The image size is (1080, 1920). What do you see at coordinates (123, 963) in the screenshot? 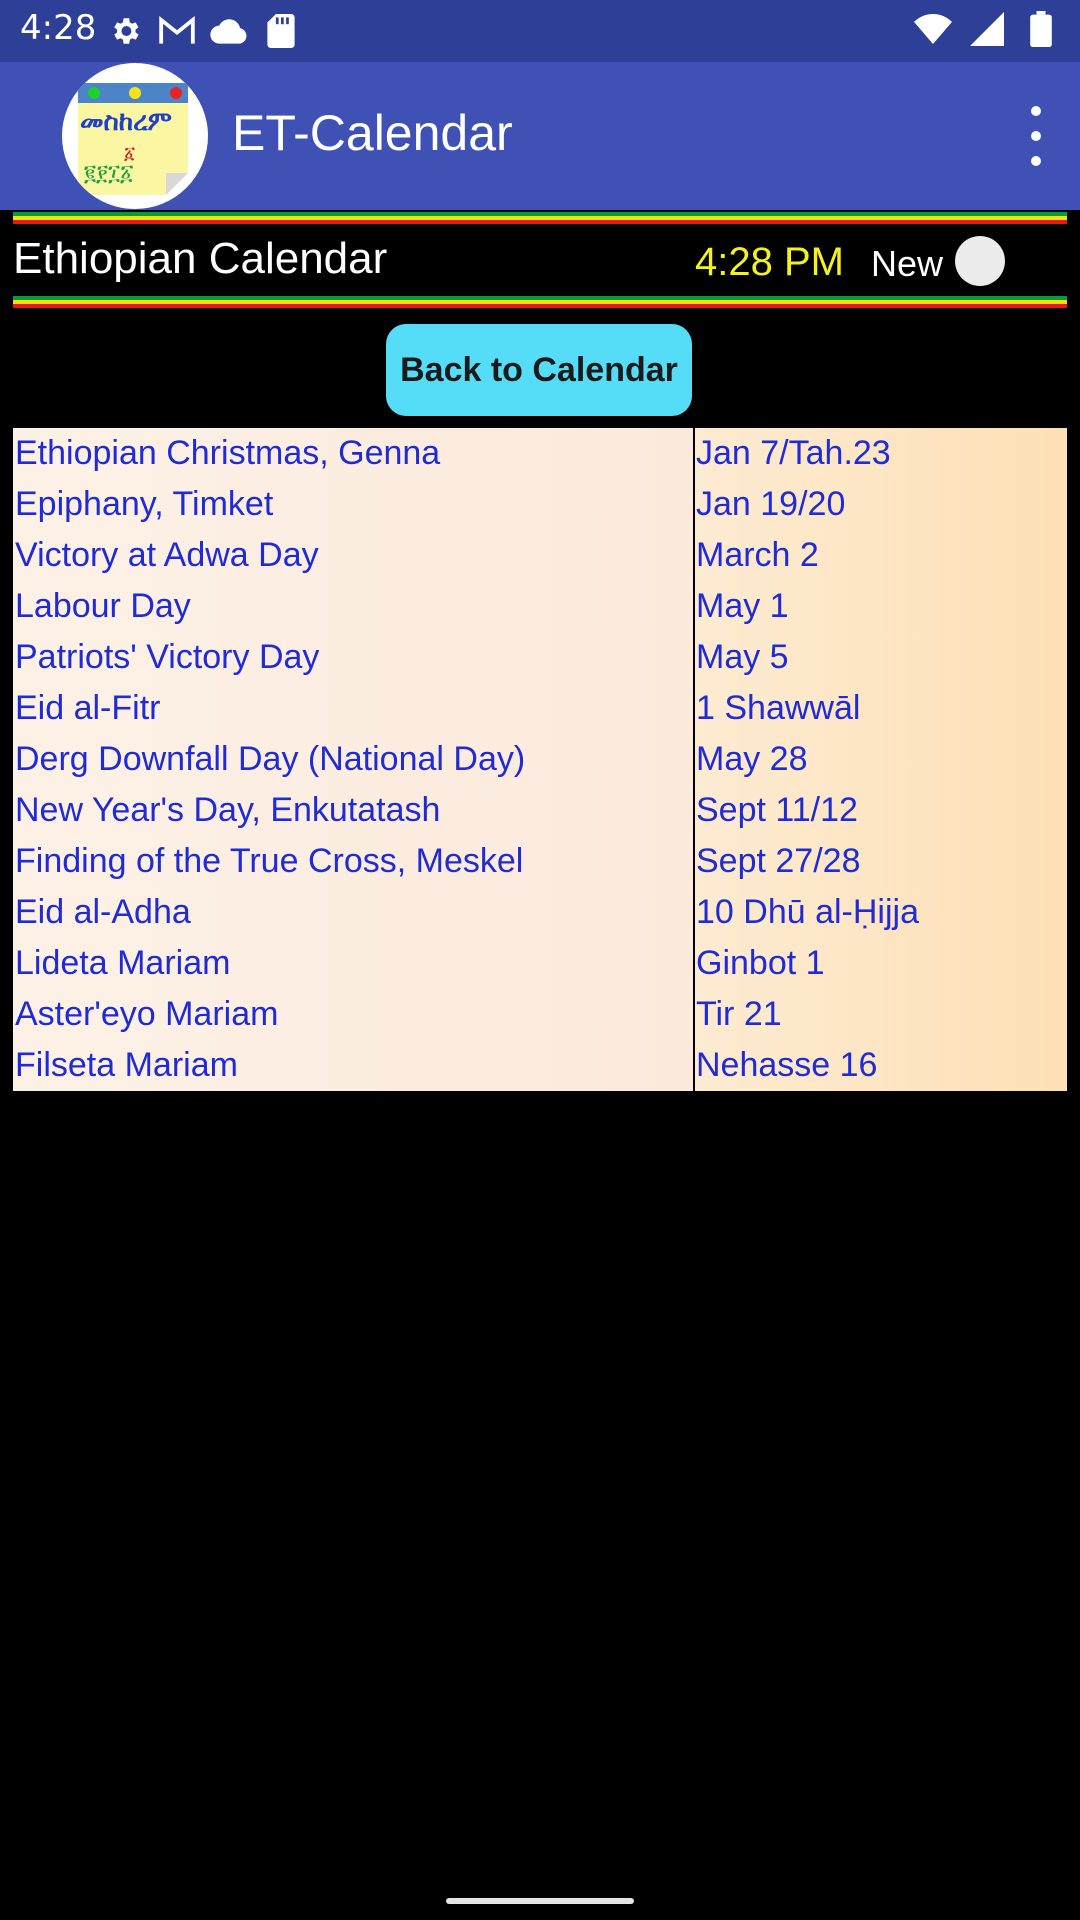
I see `holiday-name: Lideta Mariam` at bounding box center [123, 963].